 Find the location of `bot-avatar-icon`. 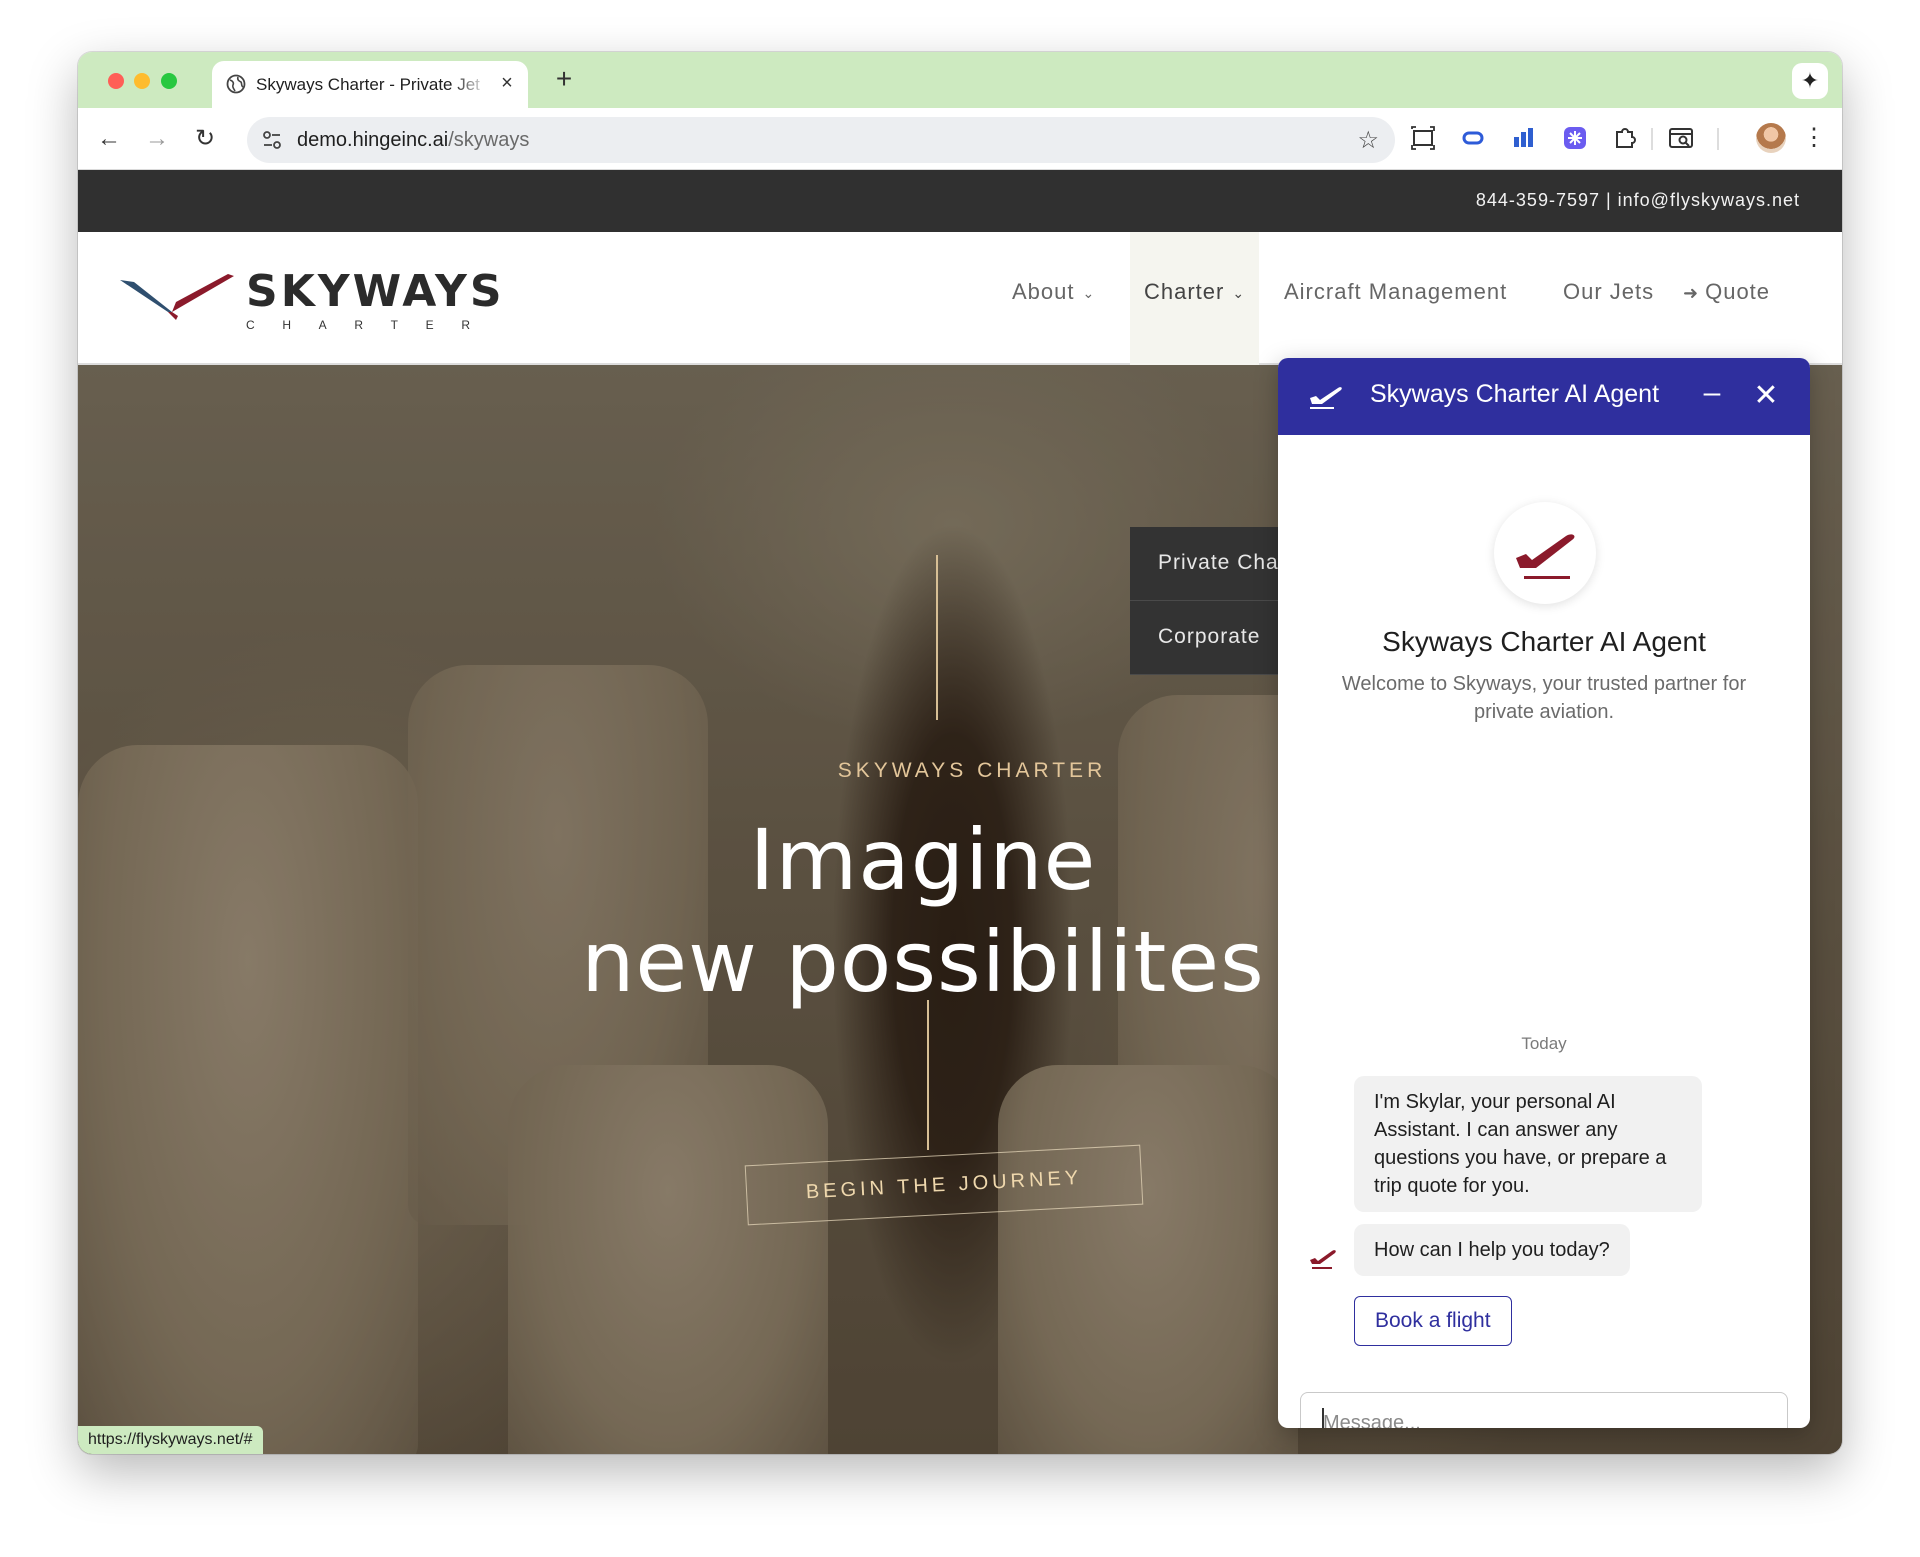

bot-avatar-icon is located at coordinates (1323, 1259).